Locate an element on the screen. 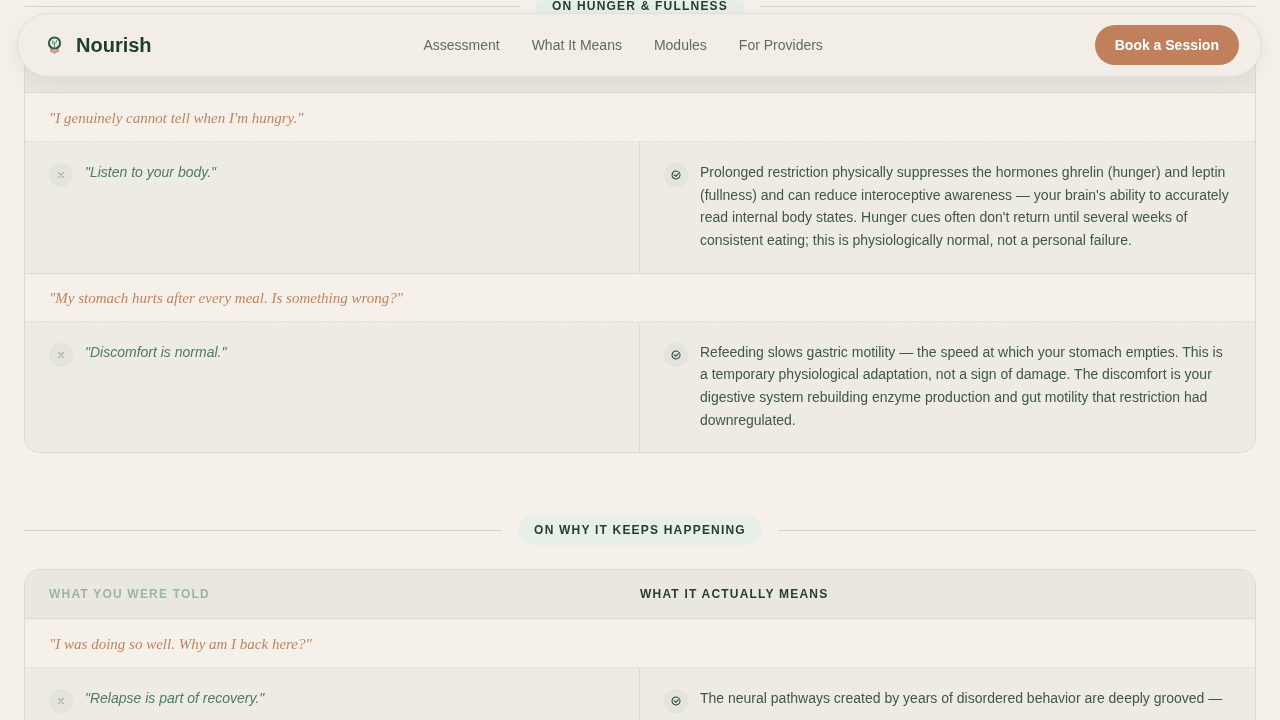 Image resolution: width=1280 pixels, height=720 pixels. question-text: "I was doing so well. Why am I back here?" is located at coordinates (180, 644).